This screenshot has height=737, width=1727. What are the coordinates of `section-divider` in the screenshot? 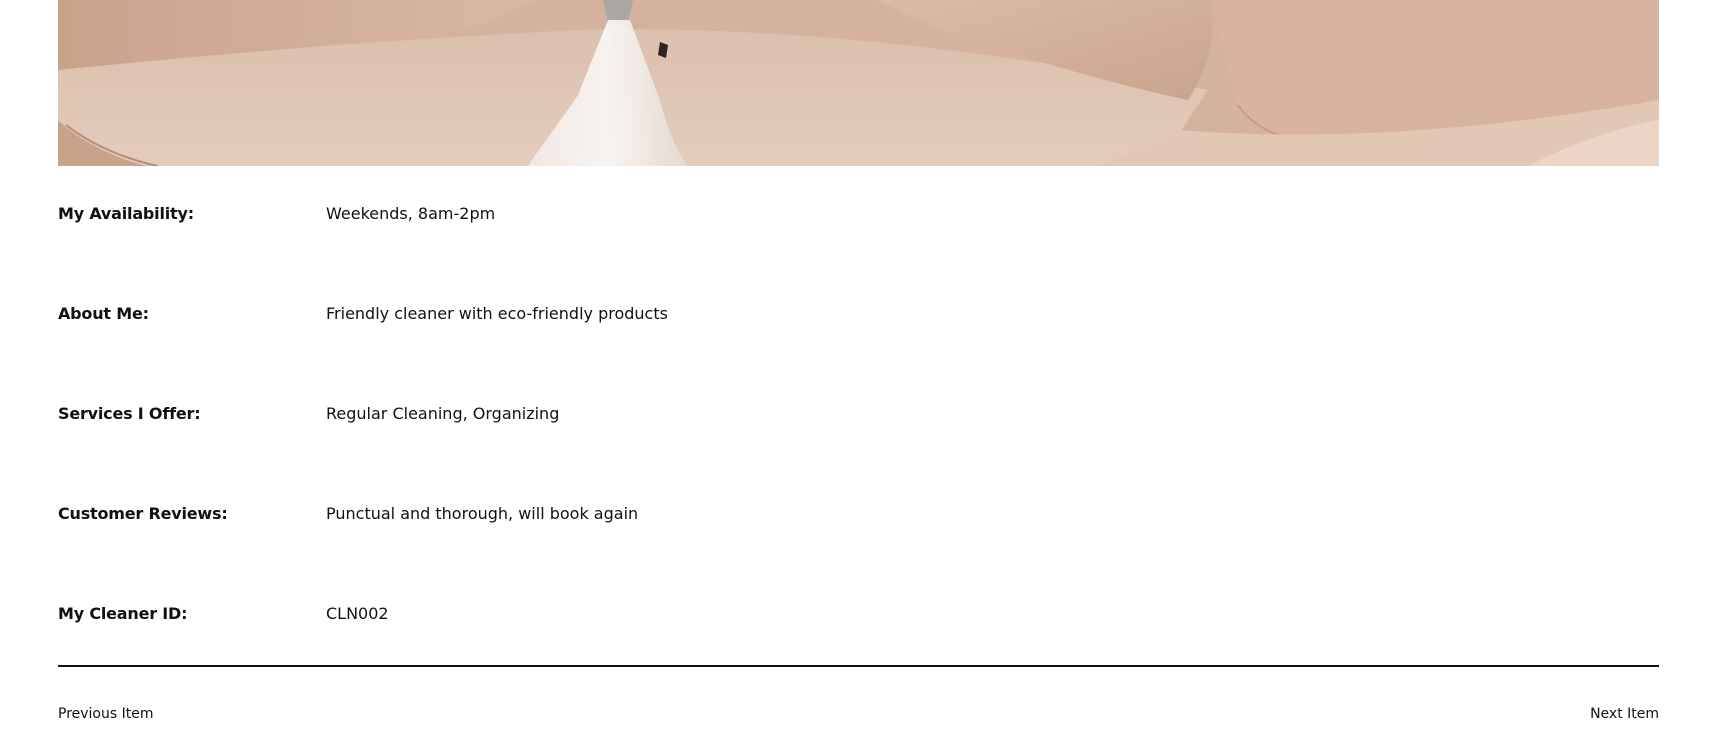 It's located at (858, 666).